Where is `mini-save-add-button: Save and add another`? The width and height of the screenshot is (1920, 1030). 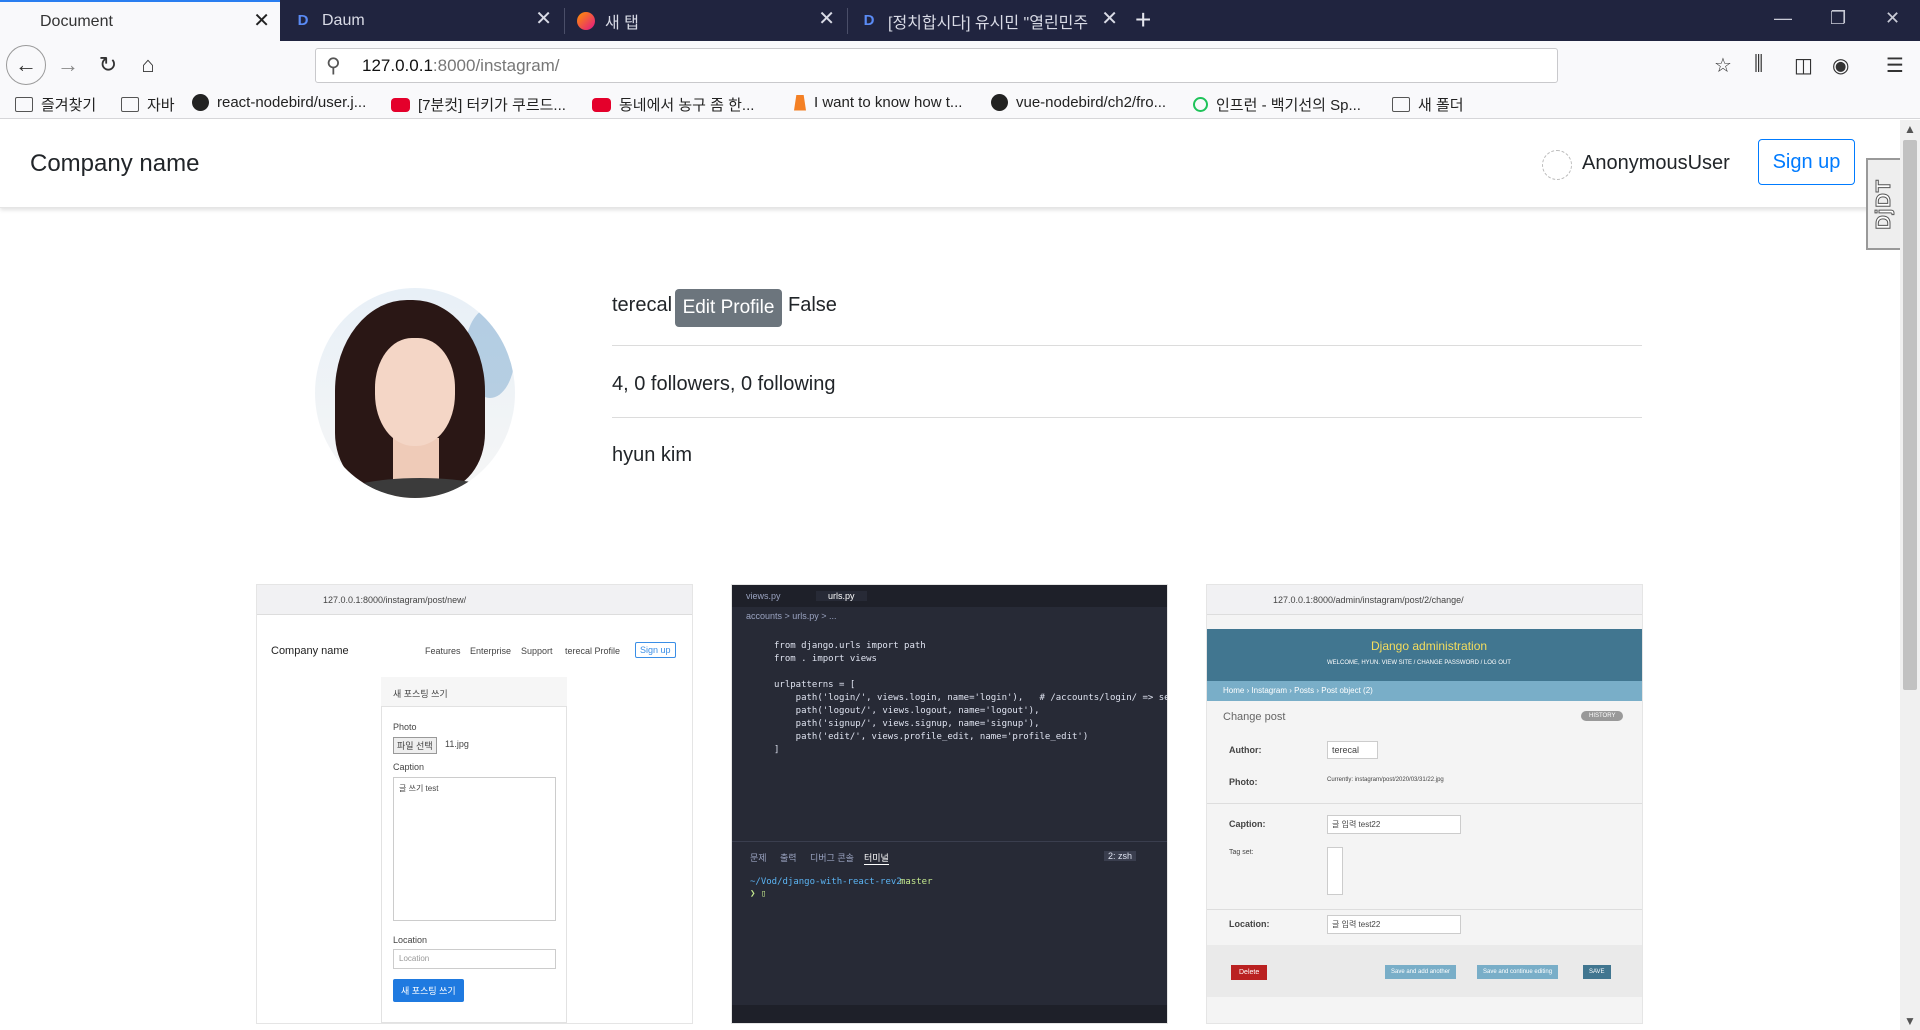 mini-save-add-button: Save and add another is located at coordinates (1421, 972).